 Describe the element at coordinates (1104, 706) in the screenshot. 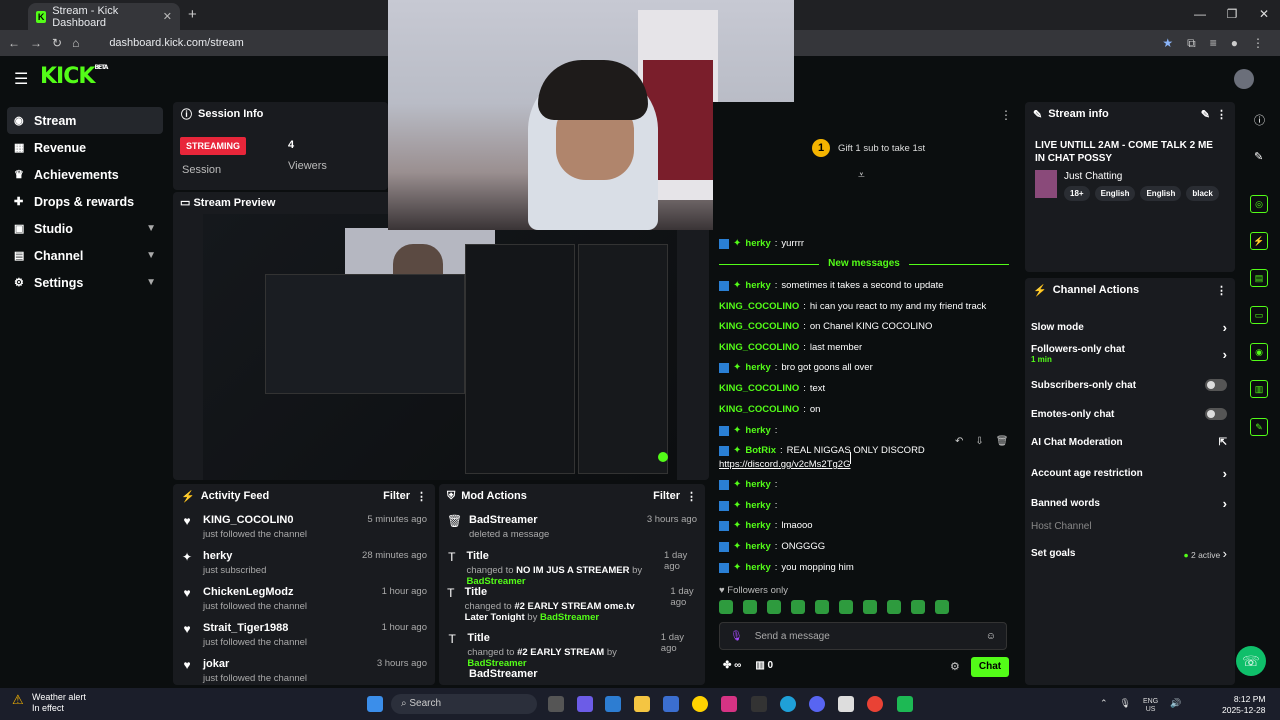

I see `chevron-up-icon: ⌃` at that location.